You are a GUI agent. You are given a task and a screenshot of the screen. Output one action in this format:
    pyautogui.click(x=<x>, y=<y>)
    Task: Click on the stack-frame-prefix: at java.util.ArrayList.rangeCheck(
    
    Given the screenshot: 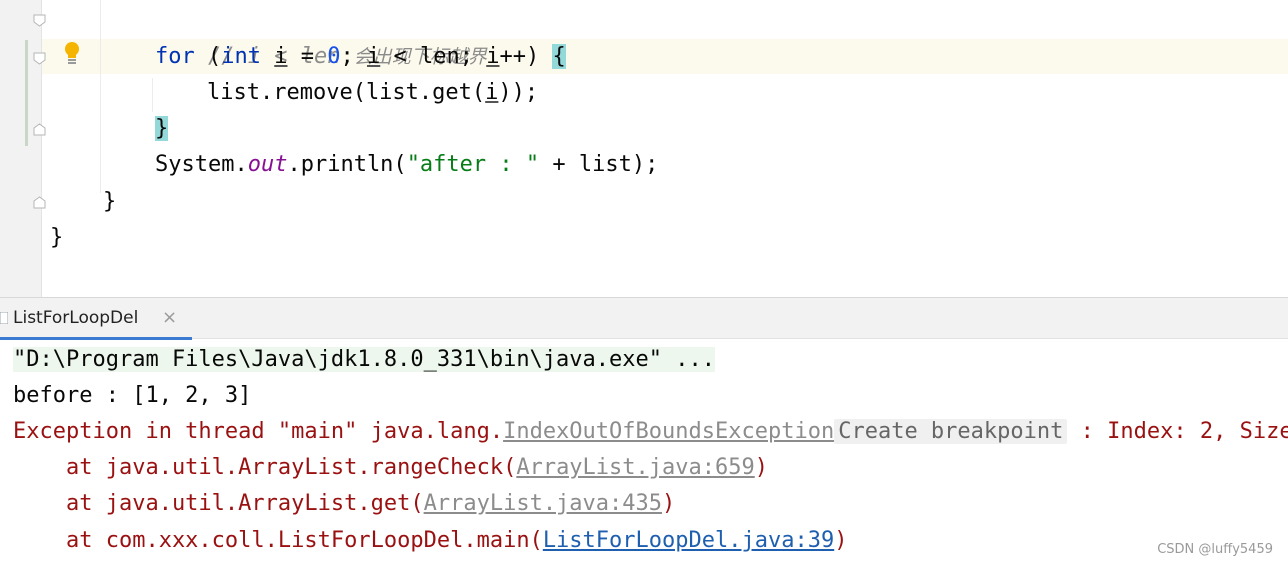 What is the action you would take?
    pyautogui.click(x=265, y=467)
    